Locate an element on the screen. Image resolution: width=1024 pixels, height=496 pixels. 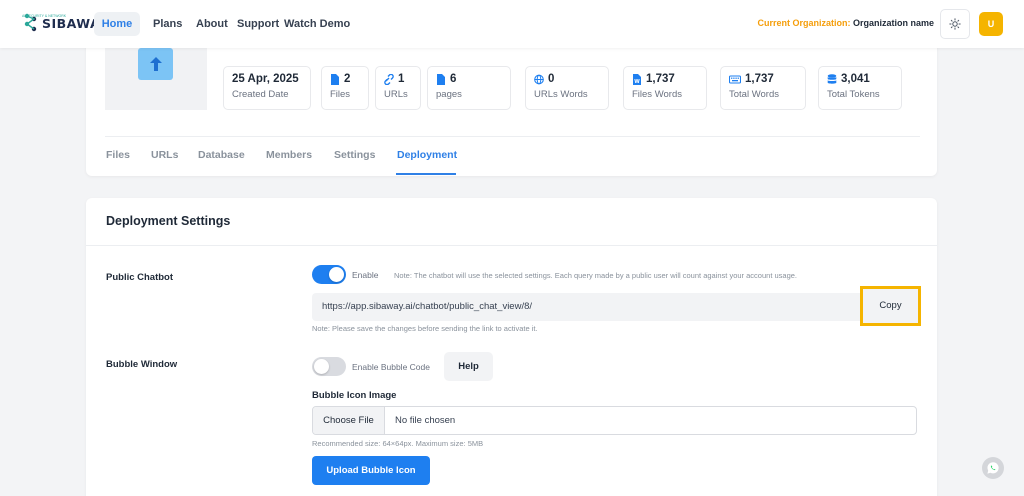
sun-icon is located at coordinates (955, 24).